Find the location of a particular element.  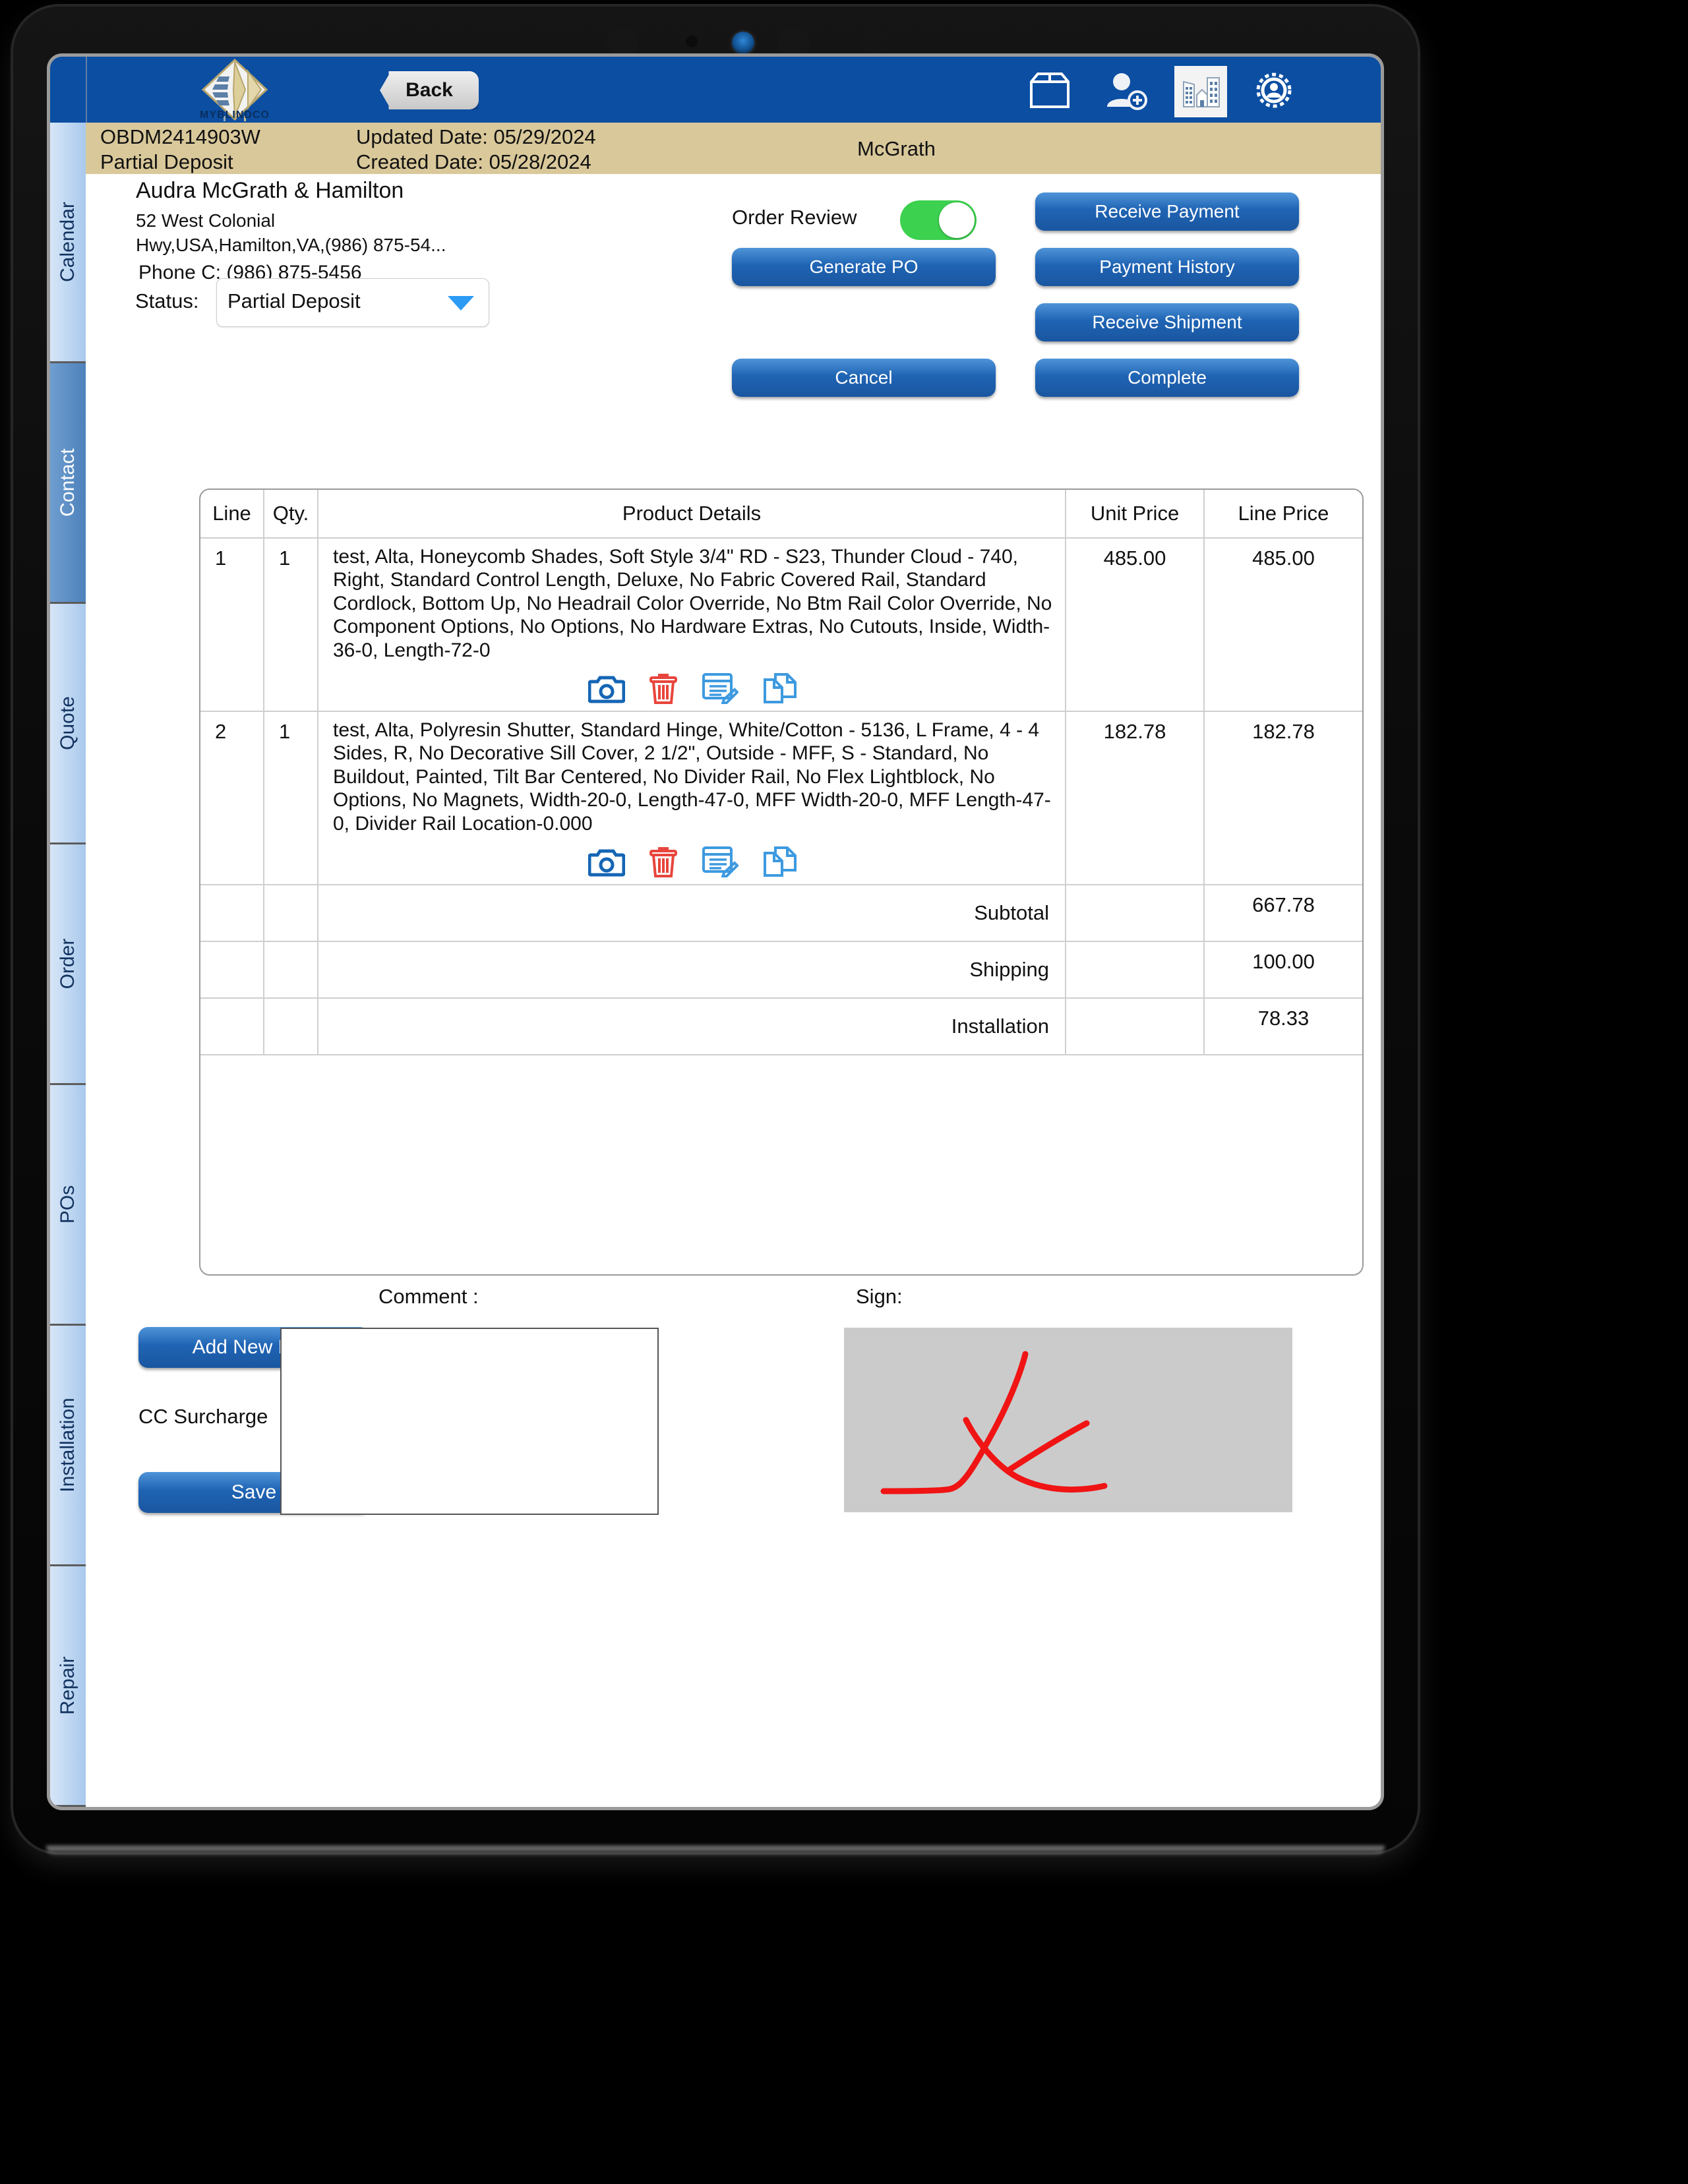

sidebar-item-label: Quote is located at coordinates (67, 723).